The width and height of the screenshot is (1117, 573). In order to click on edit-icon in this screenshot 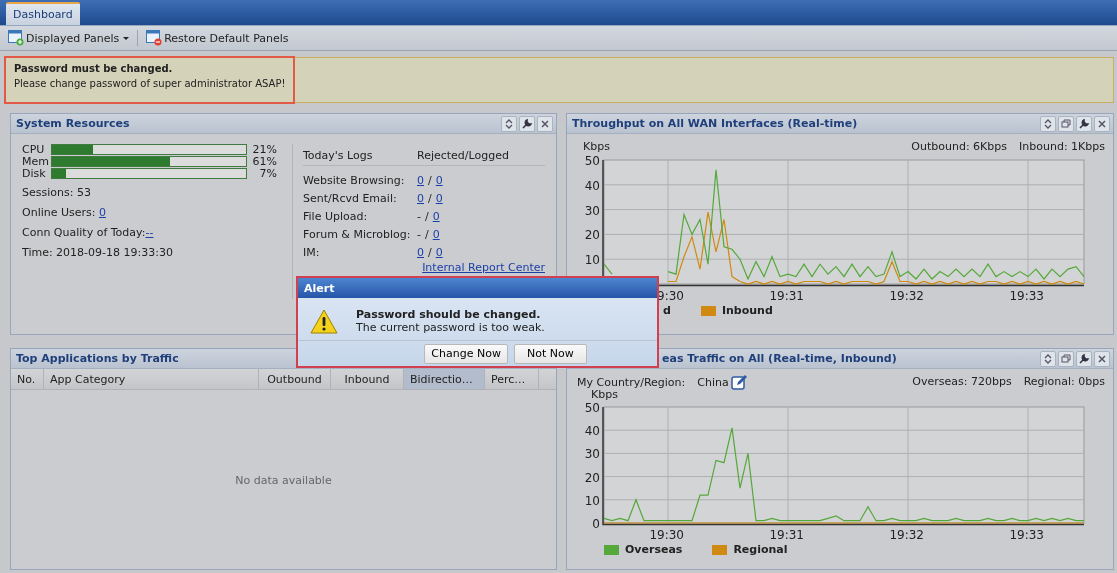, I will do `click(739, 382)`.